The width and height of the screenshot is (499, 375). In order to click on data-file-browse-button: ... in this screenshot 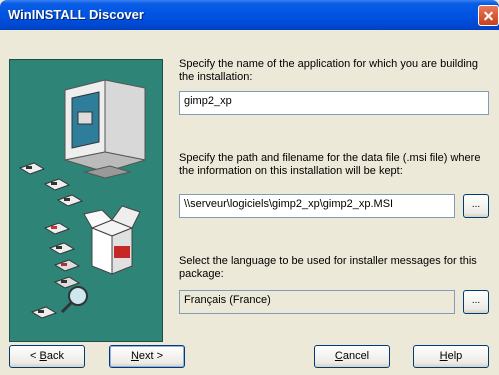, I will do `click(476, 206)`.